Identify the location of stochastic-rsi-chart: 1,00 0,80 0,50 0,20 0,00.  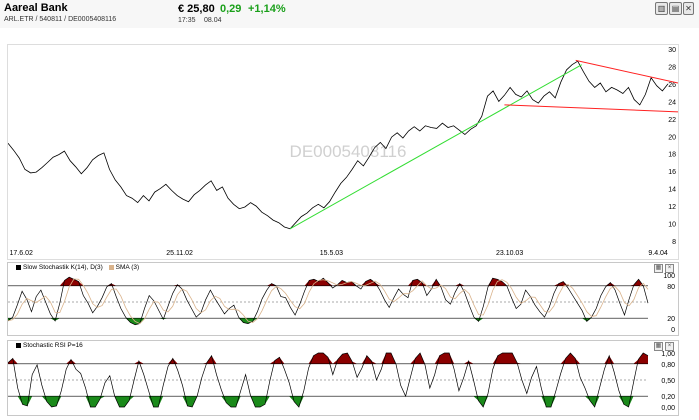
(341, 381).